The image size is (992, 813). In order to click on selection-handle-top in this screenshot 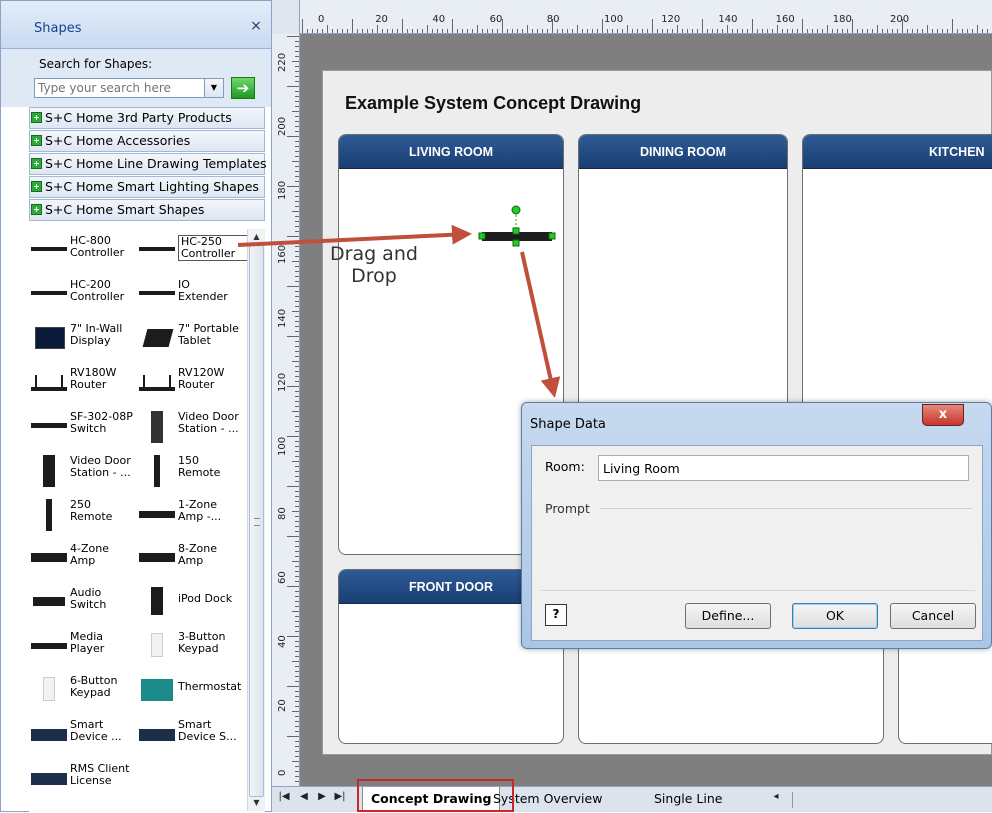, I will do `click(516, 231)`.